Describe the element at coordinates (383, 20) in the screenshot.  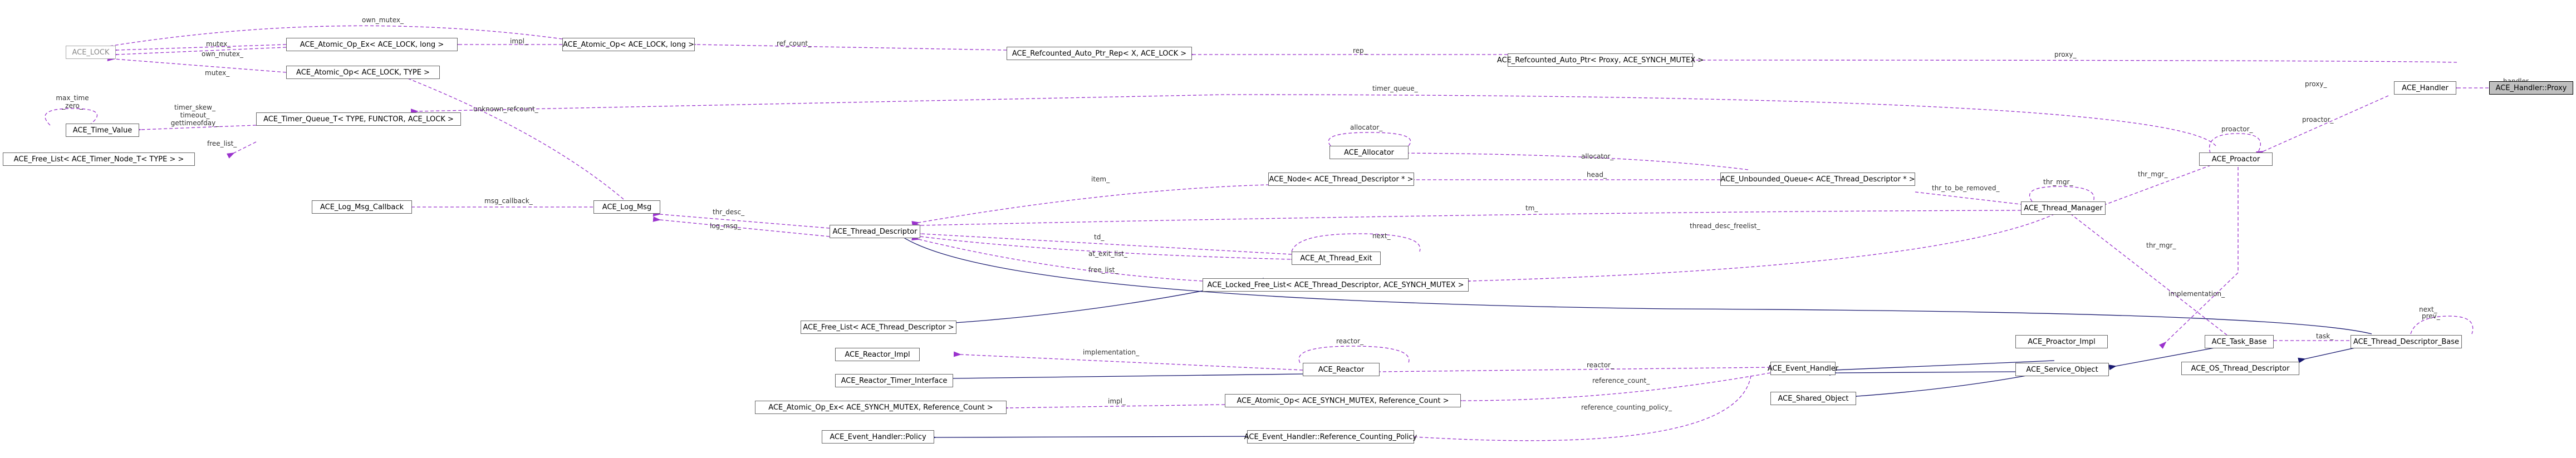
I see `label-own-mutex-top: own_mutex_` at that location.